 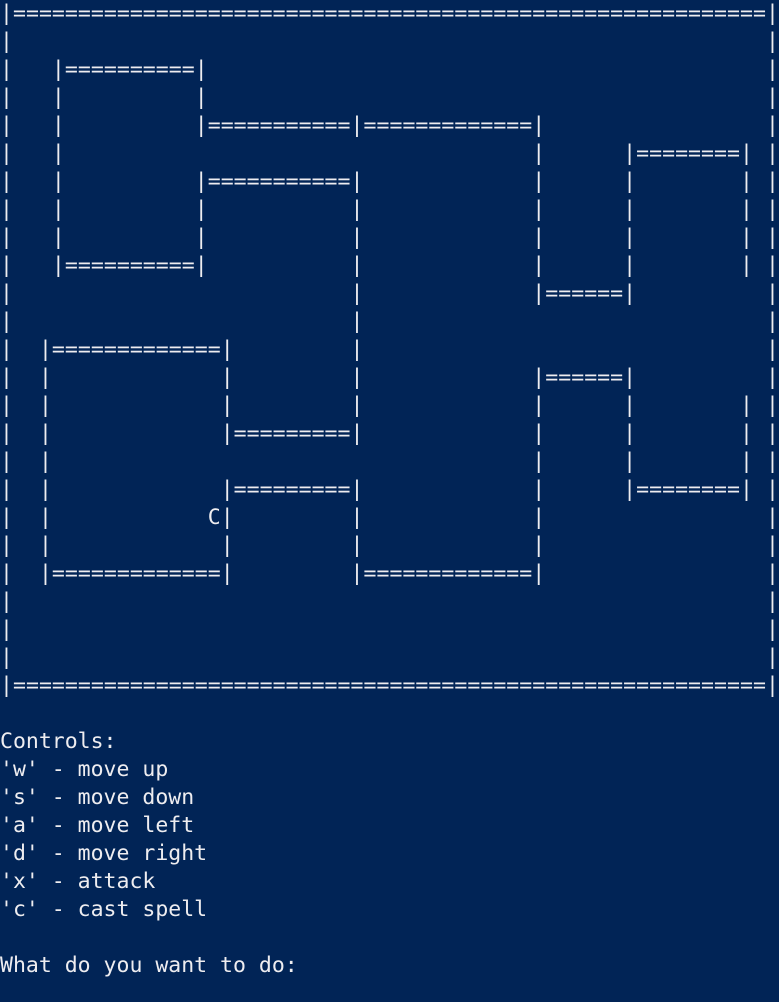 I want to click on map-row: | | |=========| | | | |, so click(x=389, y=433).